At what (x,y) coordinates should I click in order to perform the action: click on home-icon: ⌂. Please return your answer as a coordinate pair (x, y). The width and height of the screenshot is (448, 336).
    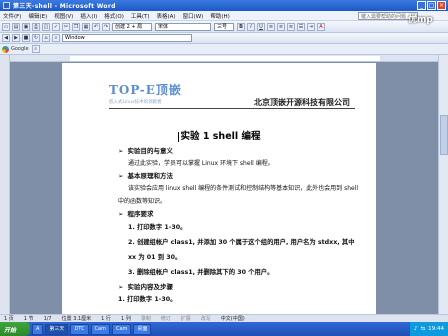
    Looking at the image, I should click on (46, 38).